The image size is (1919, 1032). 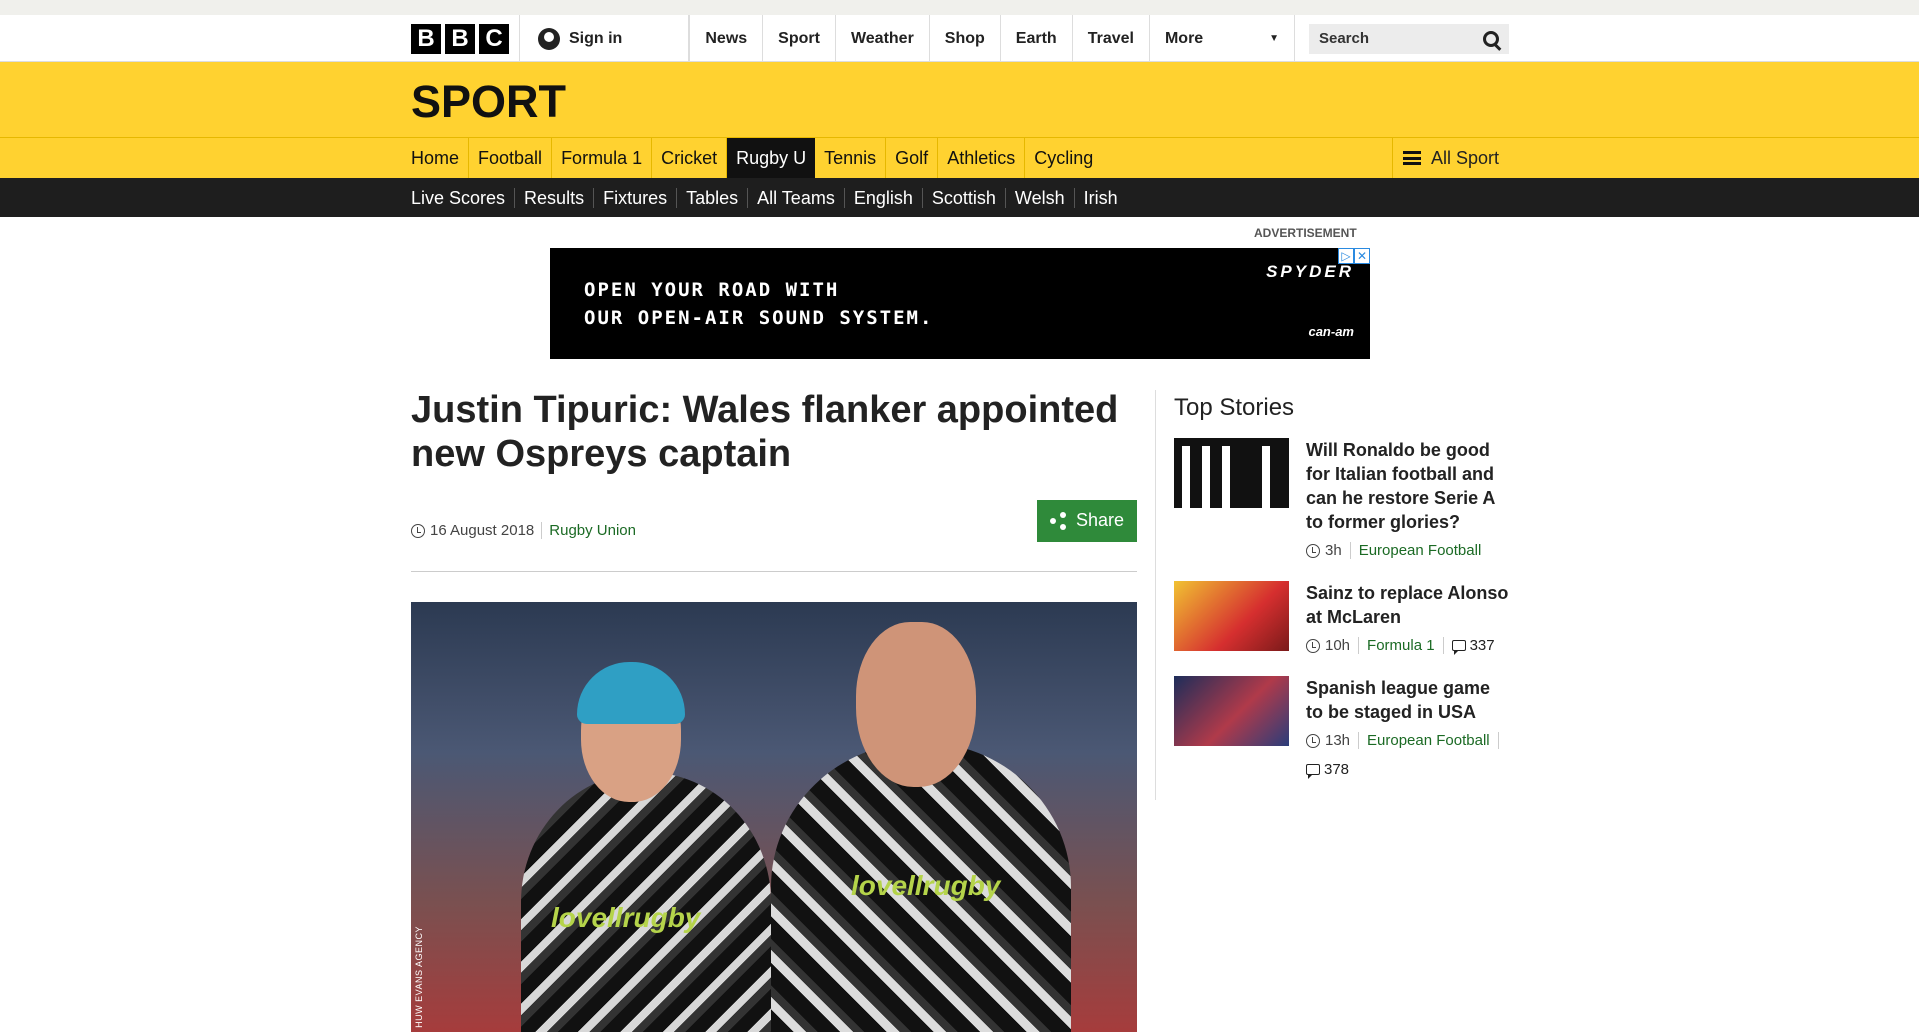 I want to click on story-meta: 10h Formula 1 337, so click(x=1407, y=646).